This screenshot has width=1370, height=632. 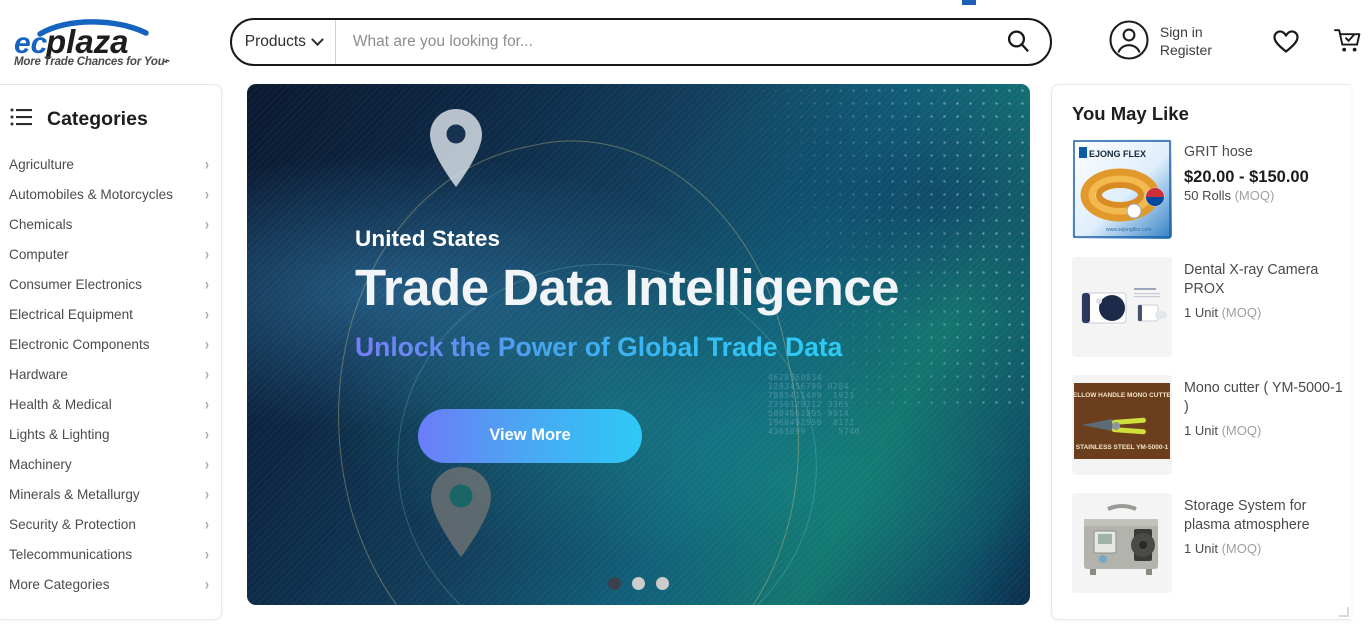 What do you see at coordinates (79, 344) in the screenshot?
I see `category-label: Electronic Components` at bounding box center [79, 344].